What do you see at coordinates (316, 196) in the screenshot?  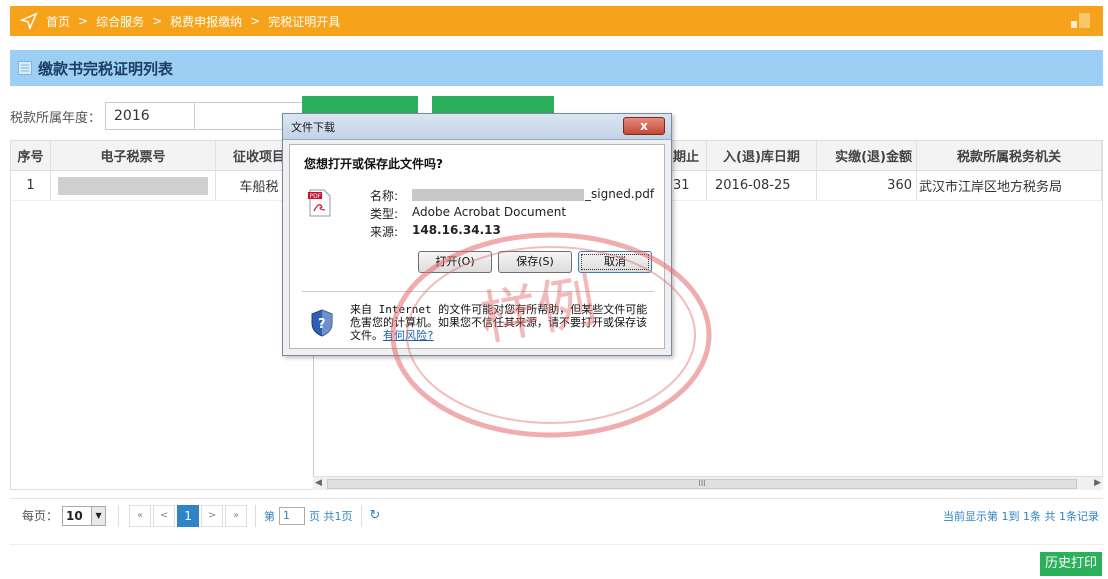 I see `svg-text: PDF` at bounding box center [316, 196].